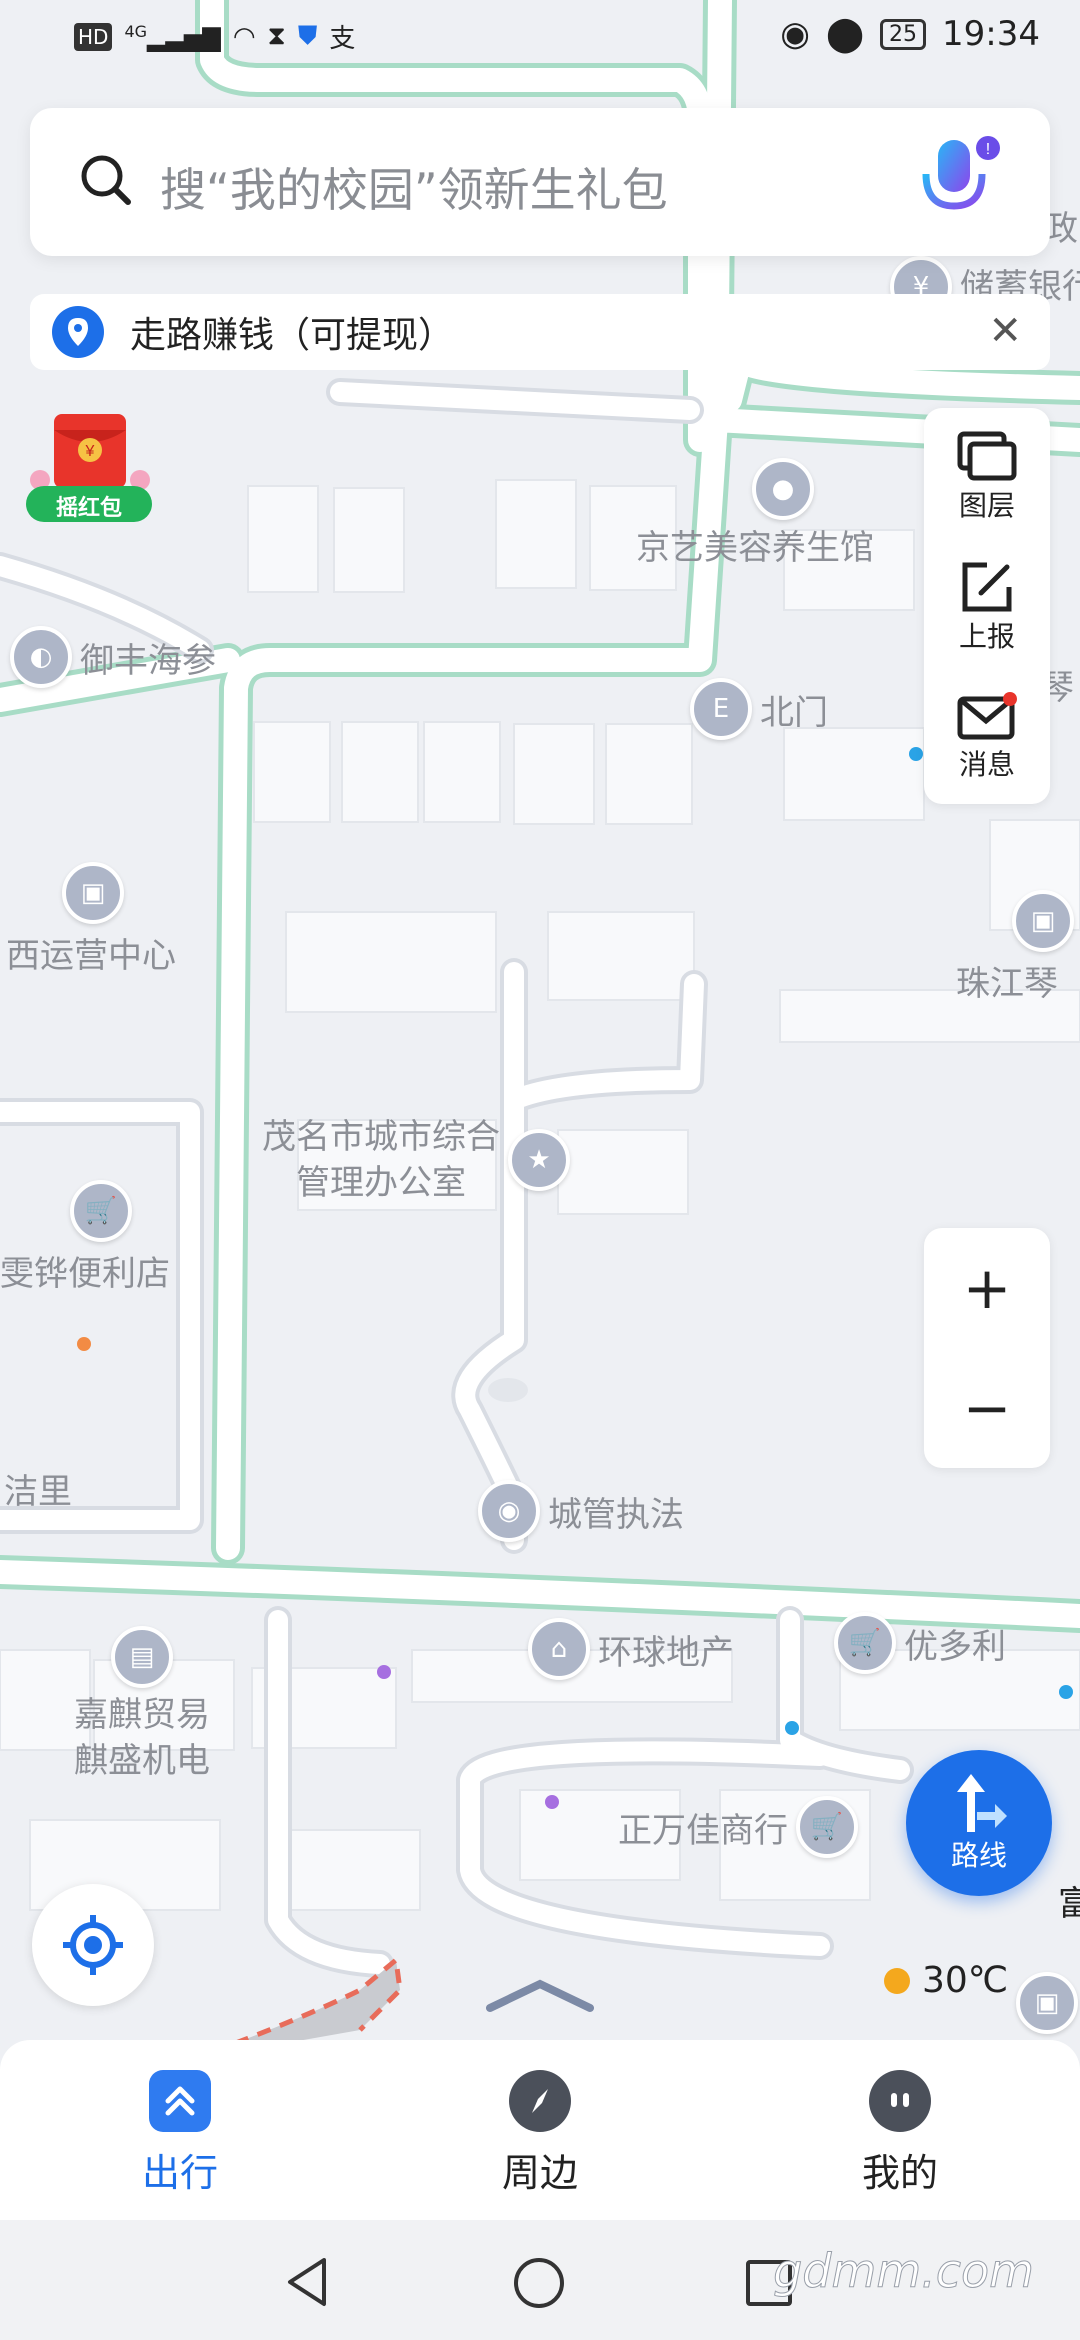 This screenshot has width=1080, height=2340. Describe the element at coordinates (794, 712) in the screenshot. I see `poi-north-gate-label: 北门` at that location.